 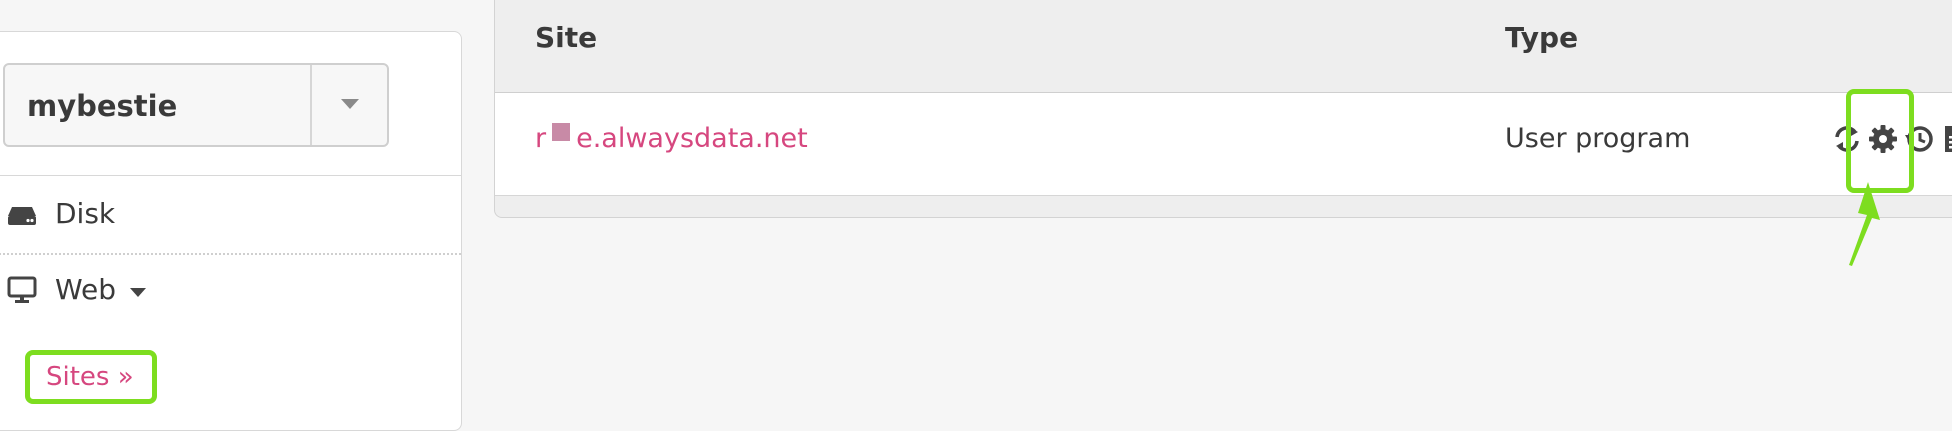 What do you see at coordinates (22, 214) in the screenshot?
I see `hdd-icon` at bounding box center [22, 214].